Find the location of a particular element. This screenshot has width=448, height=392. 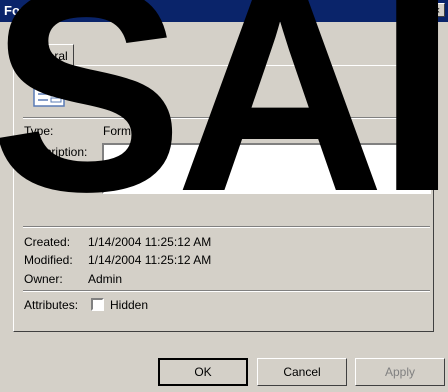

owner-value: Admin is located at coordinates (105, 279).